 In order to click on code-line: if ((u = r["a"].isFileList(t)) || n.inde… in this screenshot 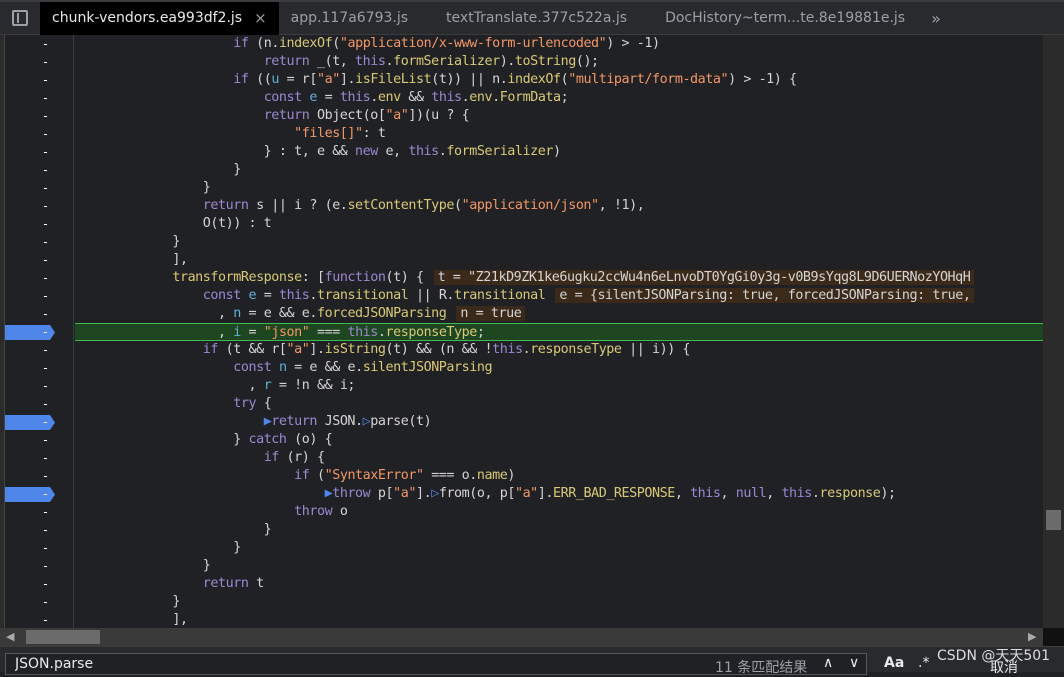, I will do `click(515, 79)`.